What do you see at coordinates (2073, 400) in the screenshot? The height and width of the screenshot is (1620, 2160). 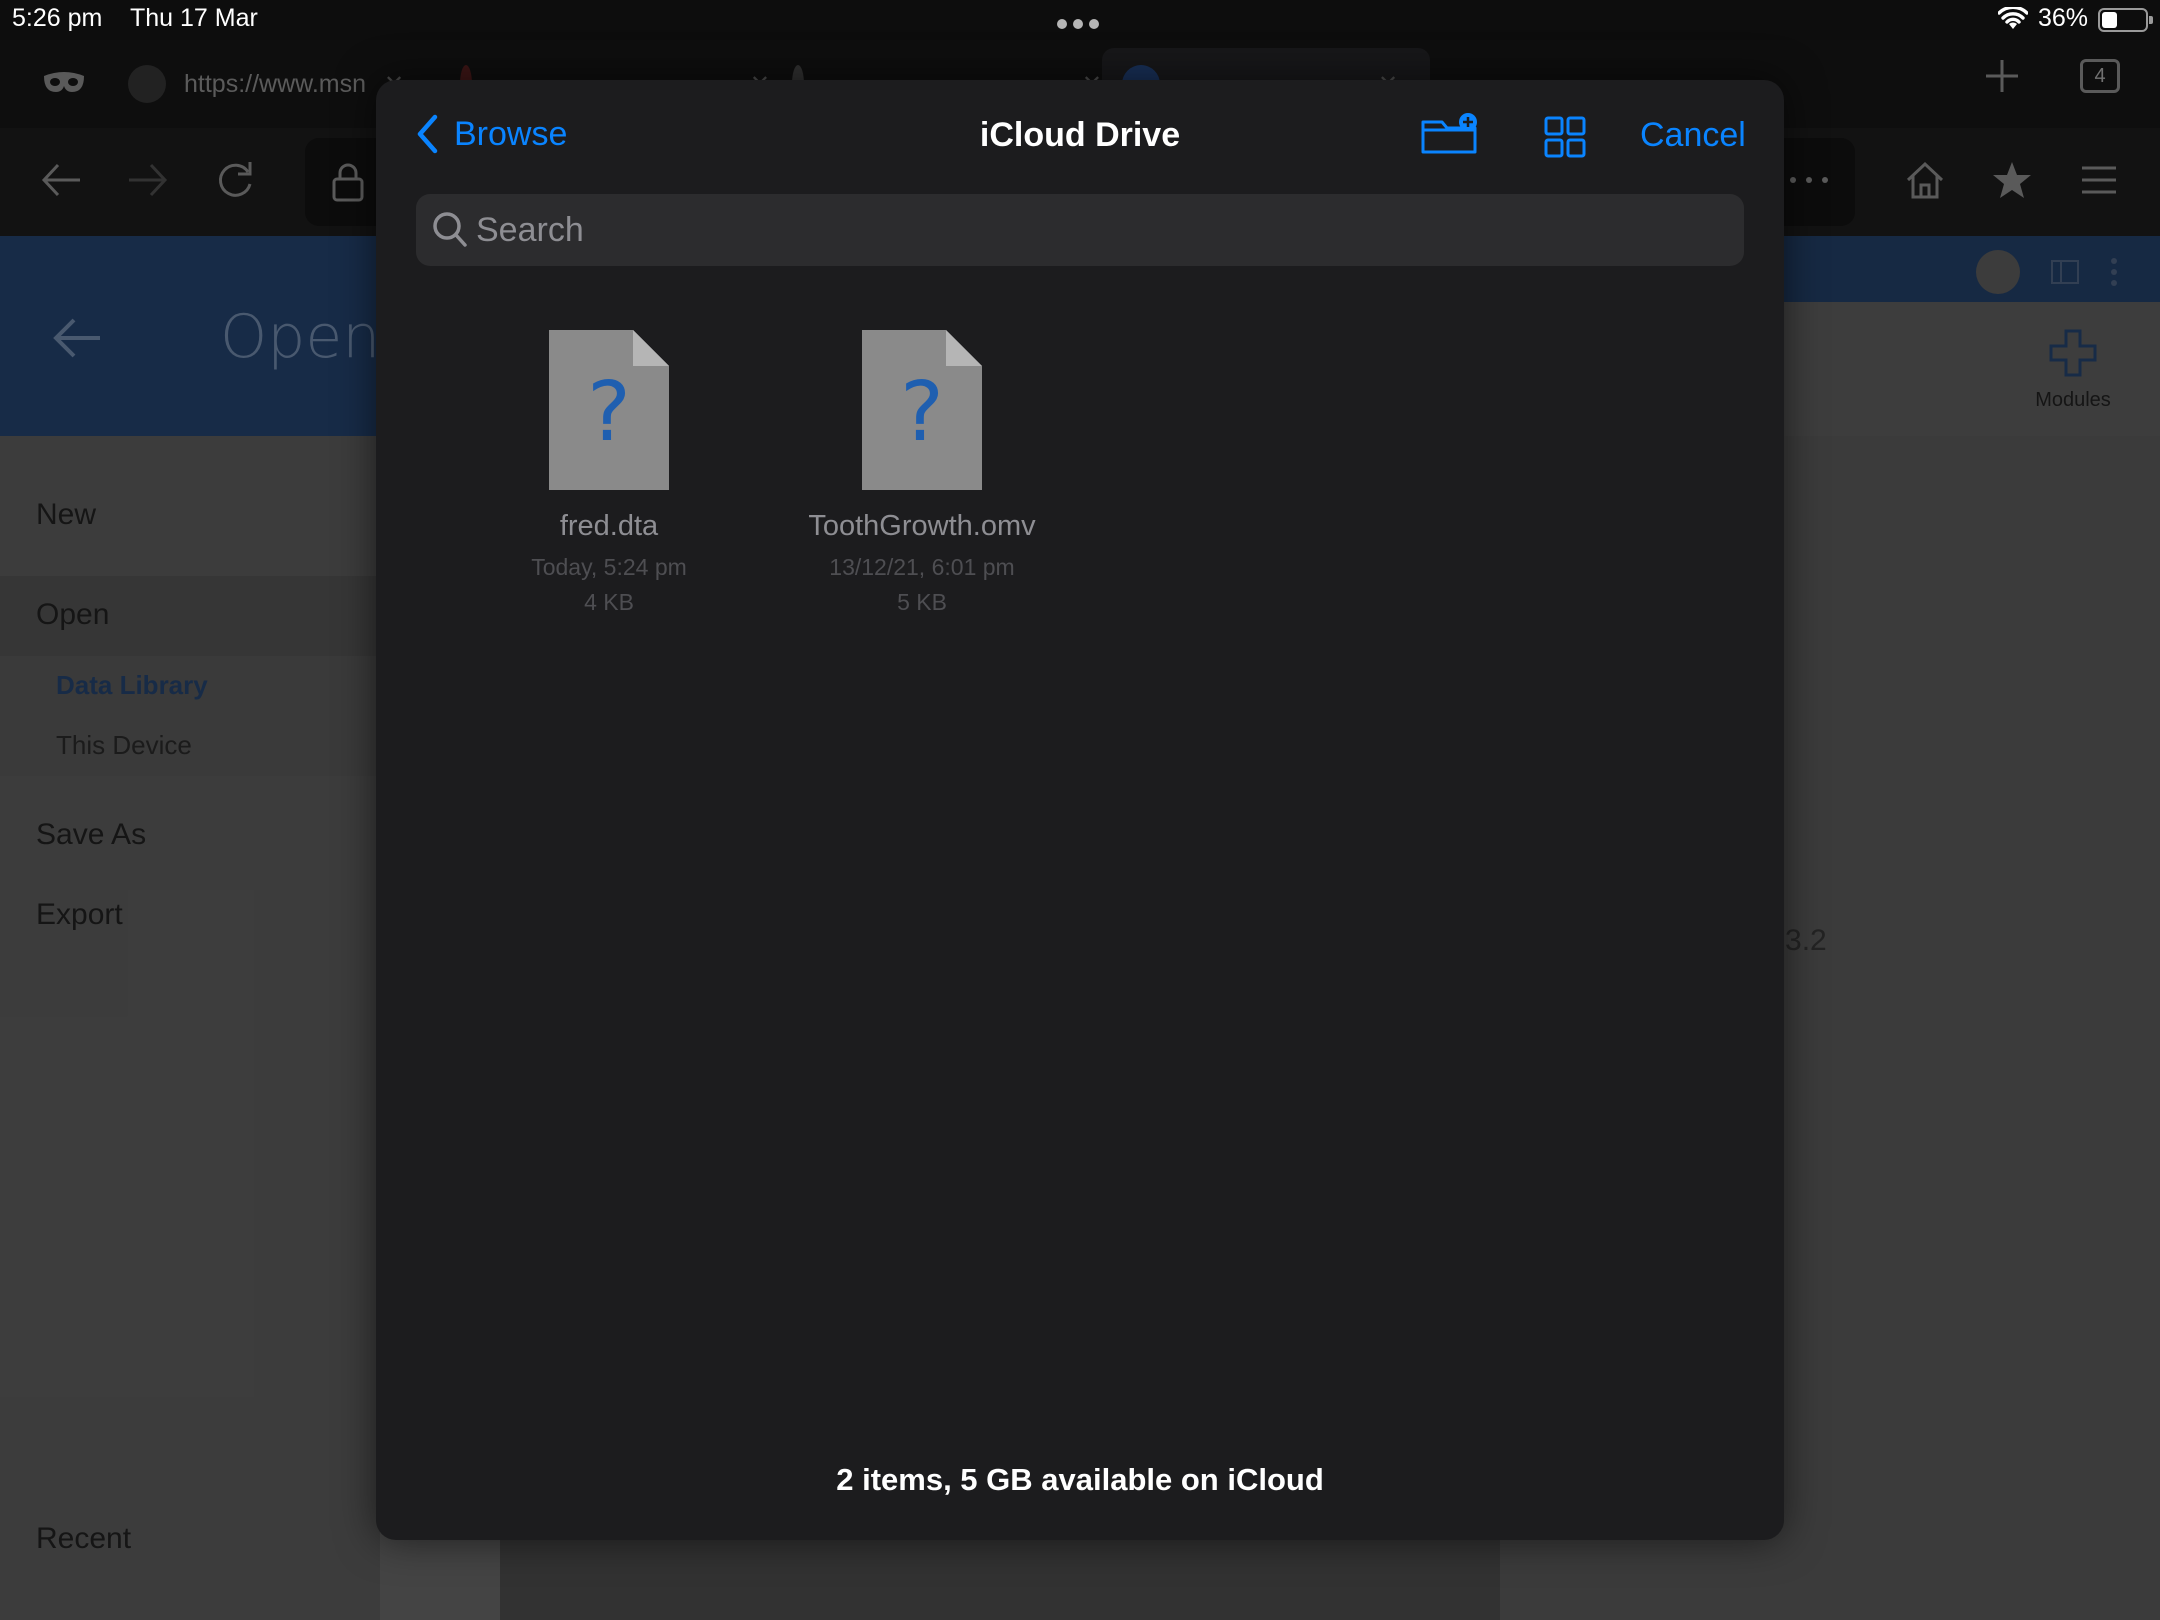 I see `modules-label: Modules` at bounding box center [2073, 400].